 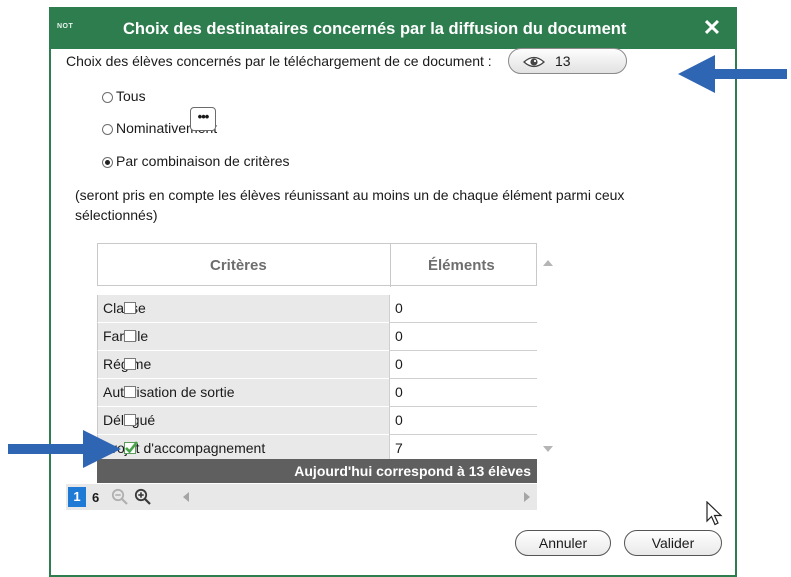 I want to click on table-row: Famille 0, so click(x=317, y=337).